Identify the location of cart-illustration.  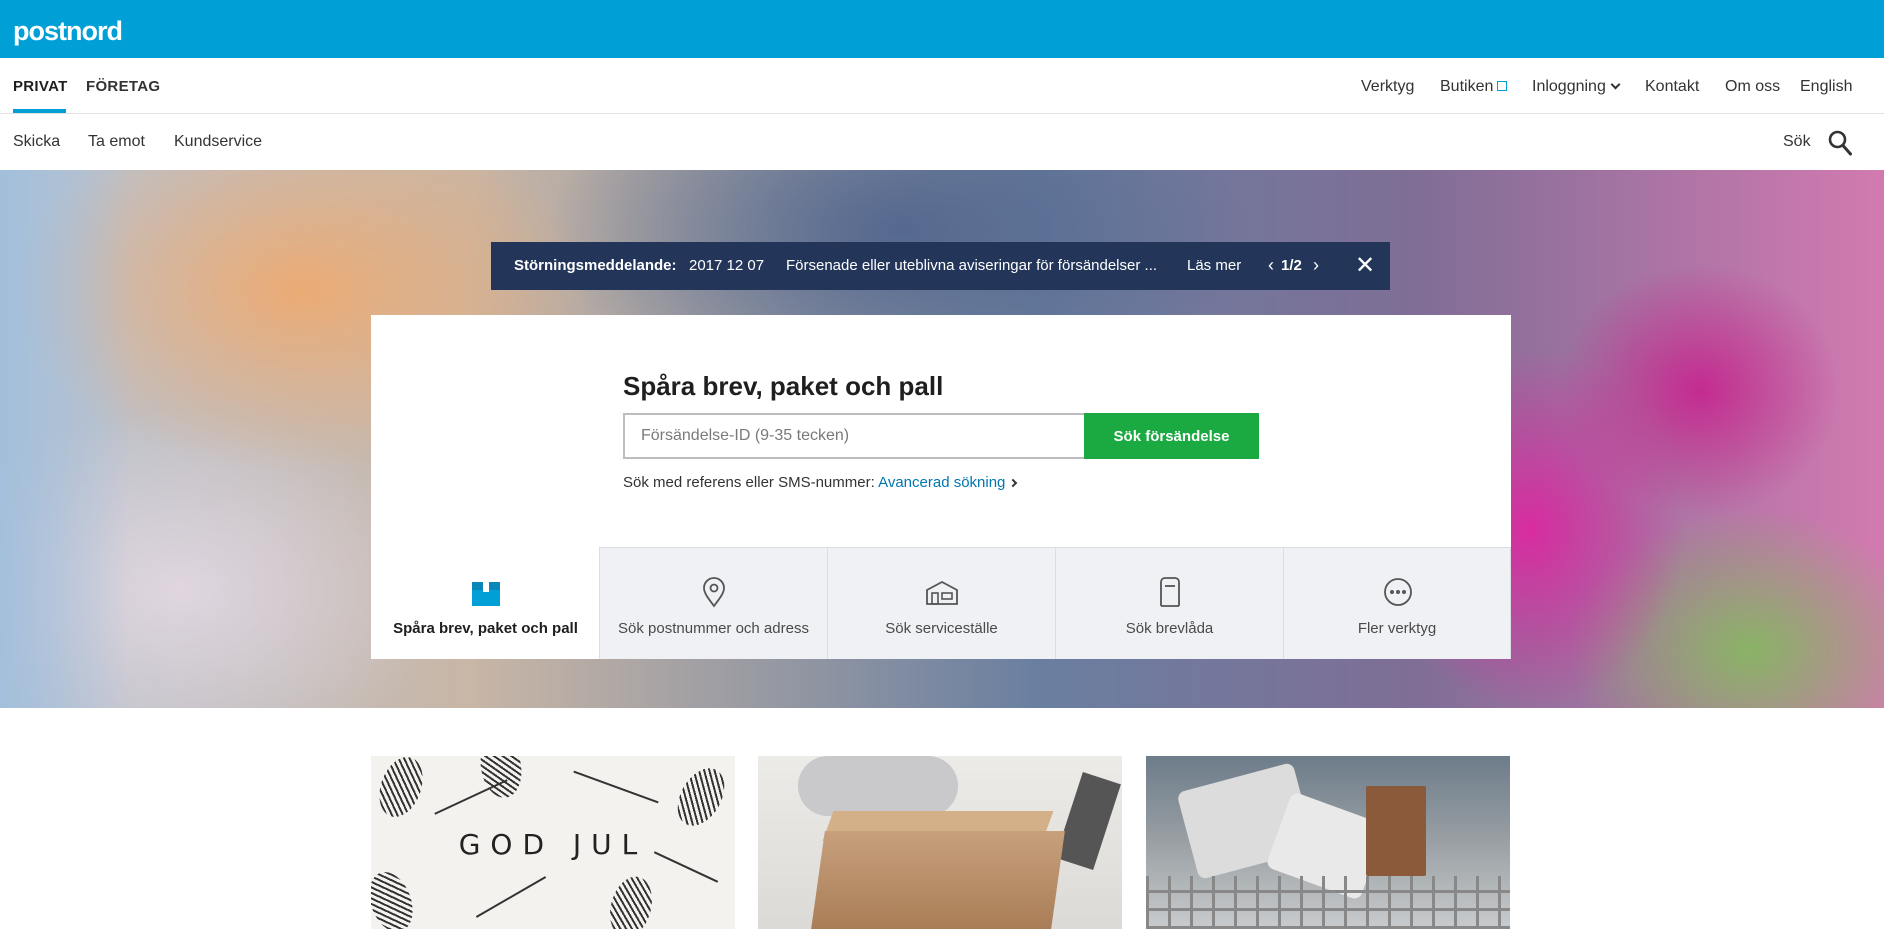
(1328, 902).